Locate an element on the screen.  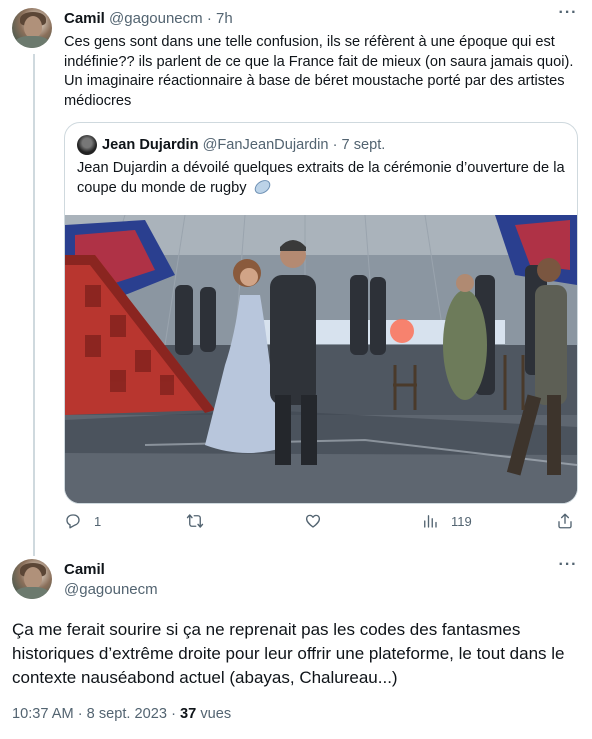
share-button is located at coordinates (565, 521).